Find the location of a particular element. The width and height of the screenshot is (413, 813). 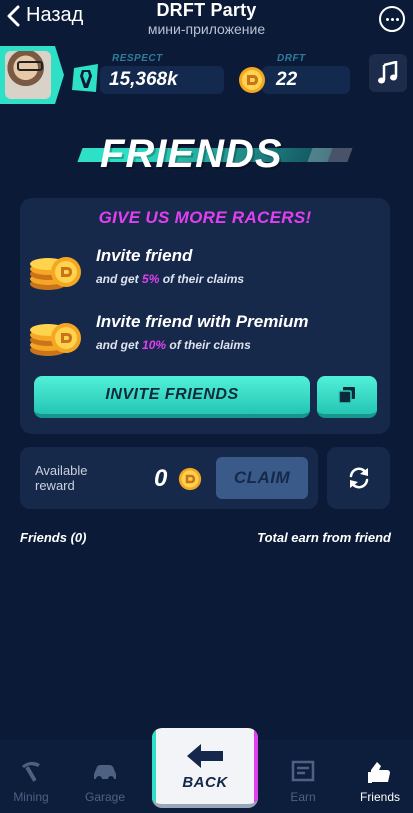

back-button: BACK is located at coordinates (205, 768).